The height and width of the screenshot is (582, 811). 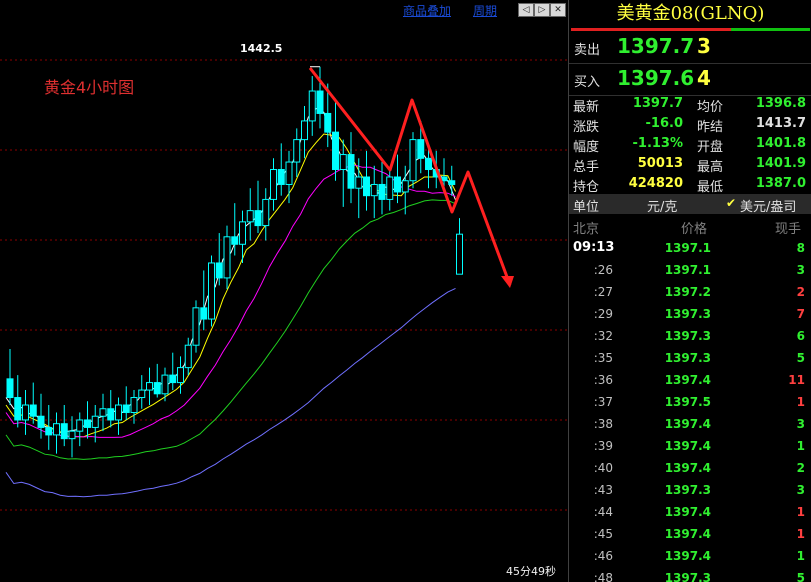 I want to click on tick-row: :38 1397.4 3, so click(x=690, y=425).